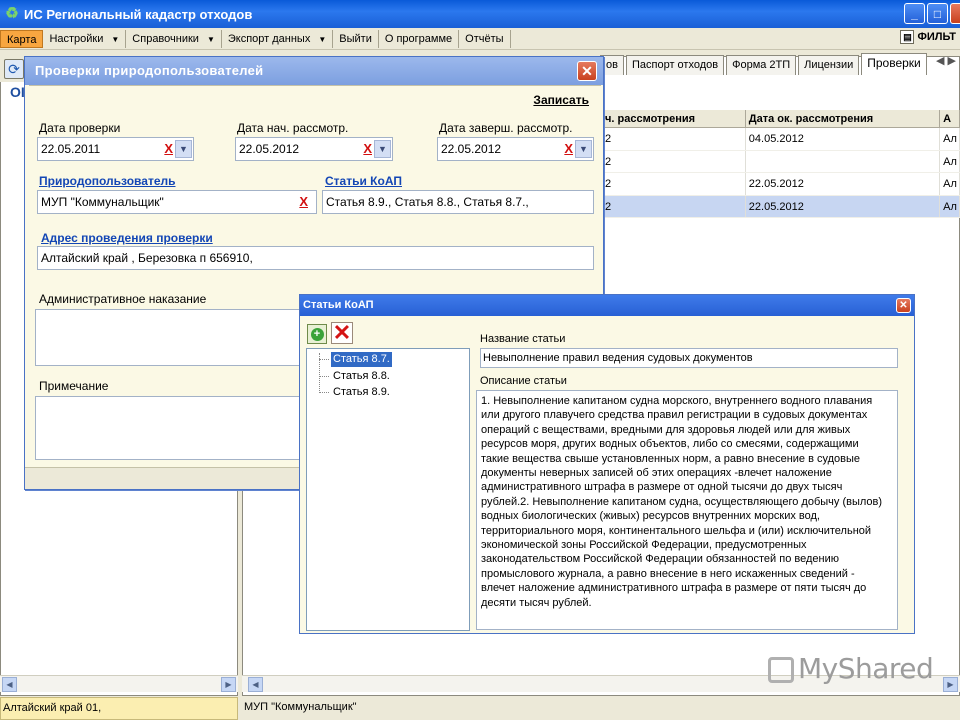 The height and width of the screenshot is (720, 960). I want to click on menu-item: Настройки ▼, so click(85, 38).